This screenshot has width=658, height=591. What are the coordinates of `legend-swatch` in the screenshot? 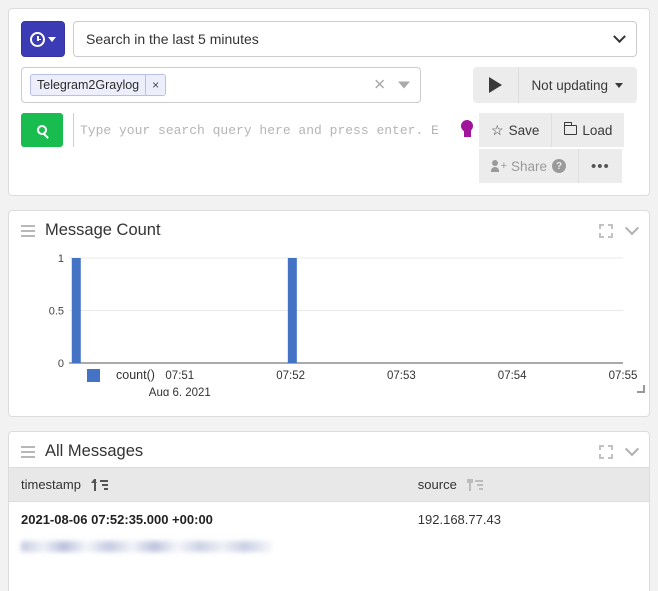 It's located at (93, 375).